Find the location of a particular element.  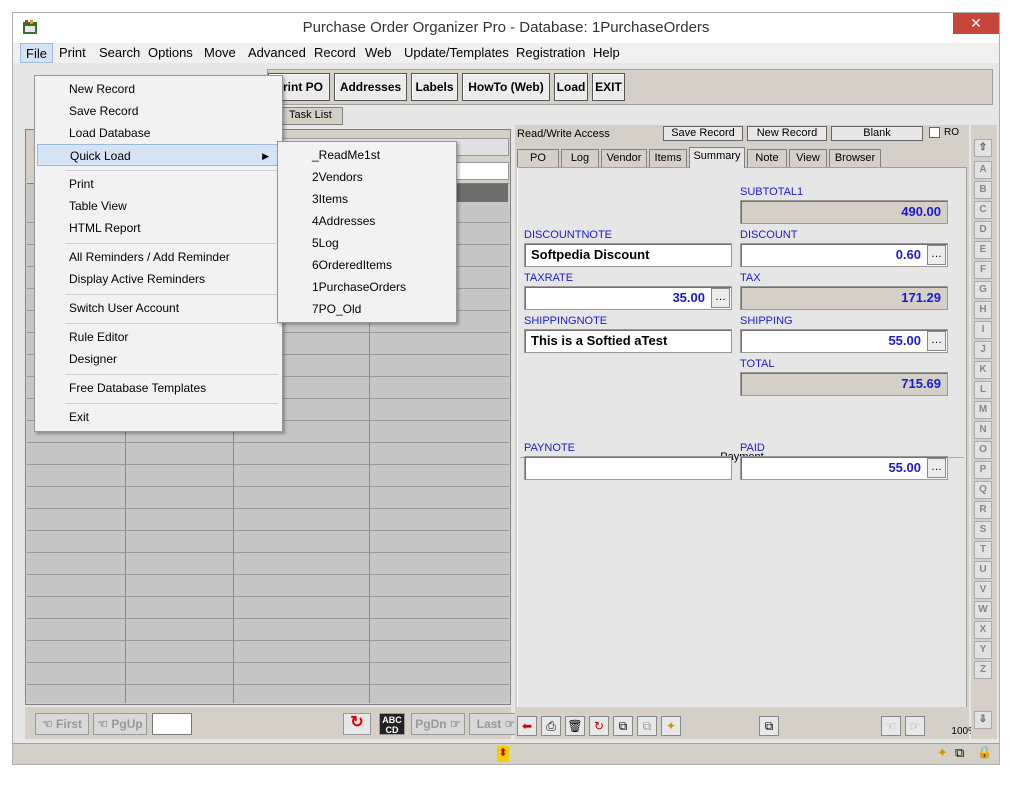

menu-update-templates: Update/Templates is located at coordinates (456, 53).